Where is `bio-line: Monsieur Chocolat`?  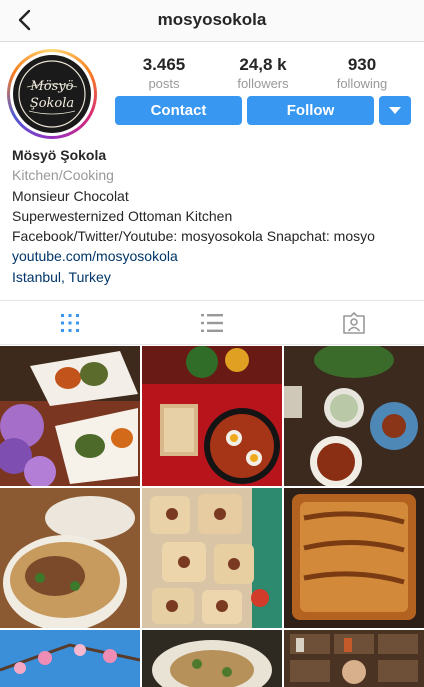
bio-line: Monsieur Chocolat is located at coordinates (70, 195).